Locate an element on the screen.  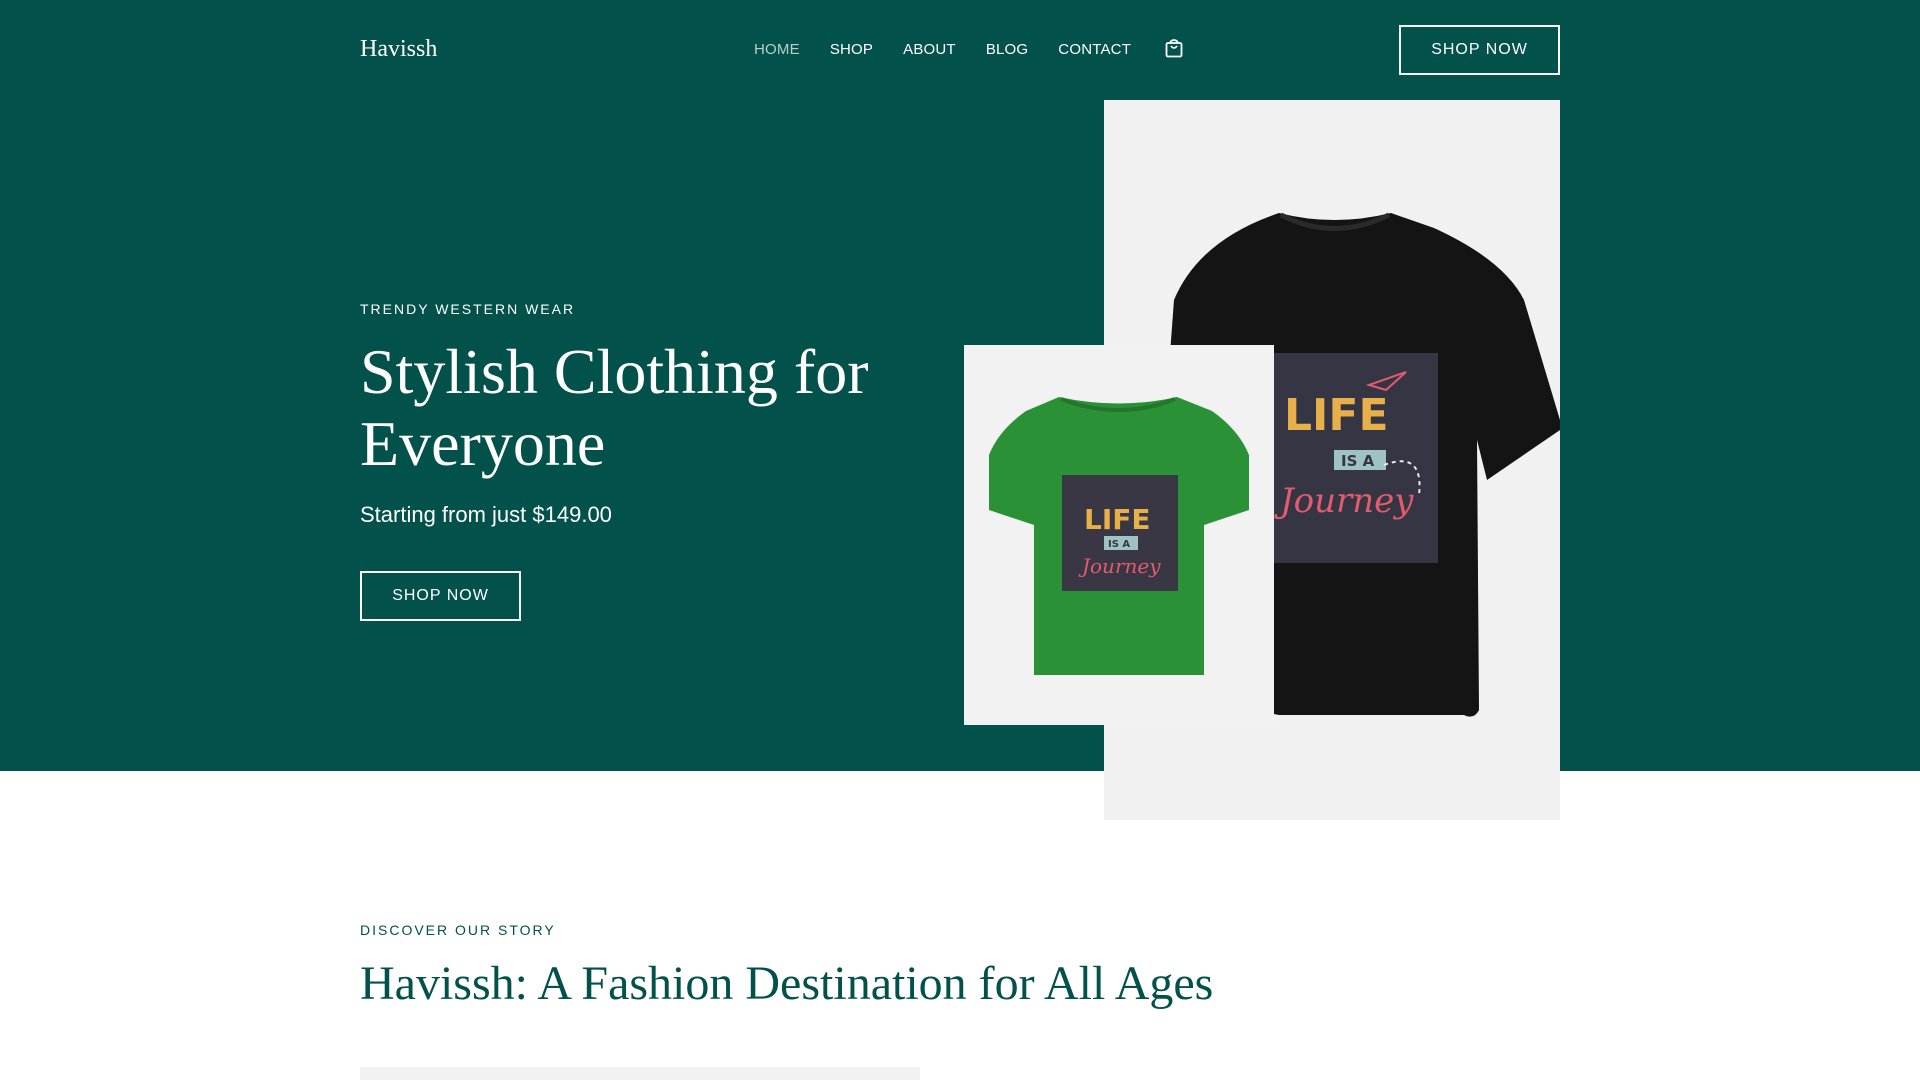
life-is-a-journey-print-large: LIFE IS A Journey is located at coordinates (1356, 458).